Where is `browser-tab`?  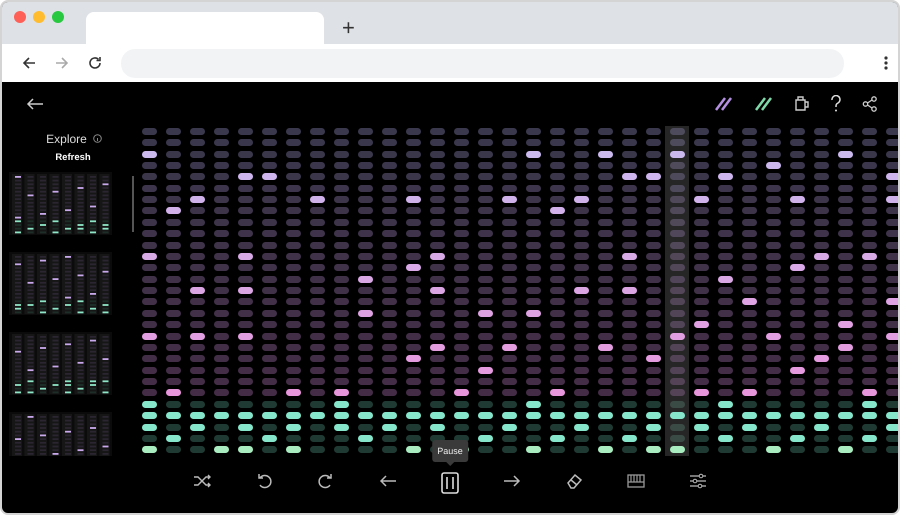
browser-tab is located at coordinates (205, 28).